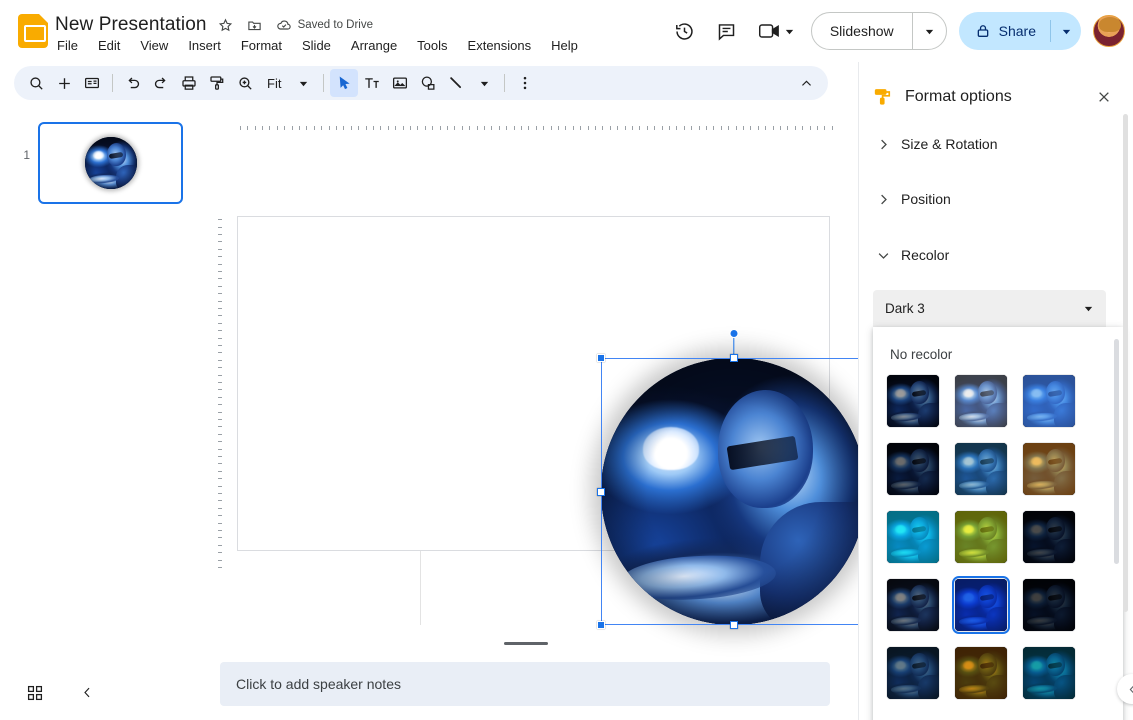  I want to click on move-to-folder-icon, so click(255, 25).